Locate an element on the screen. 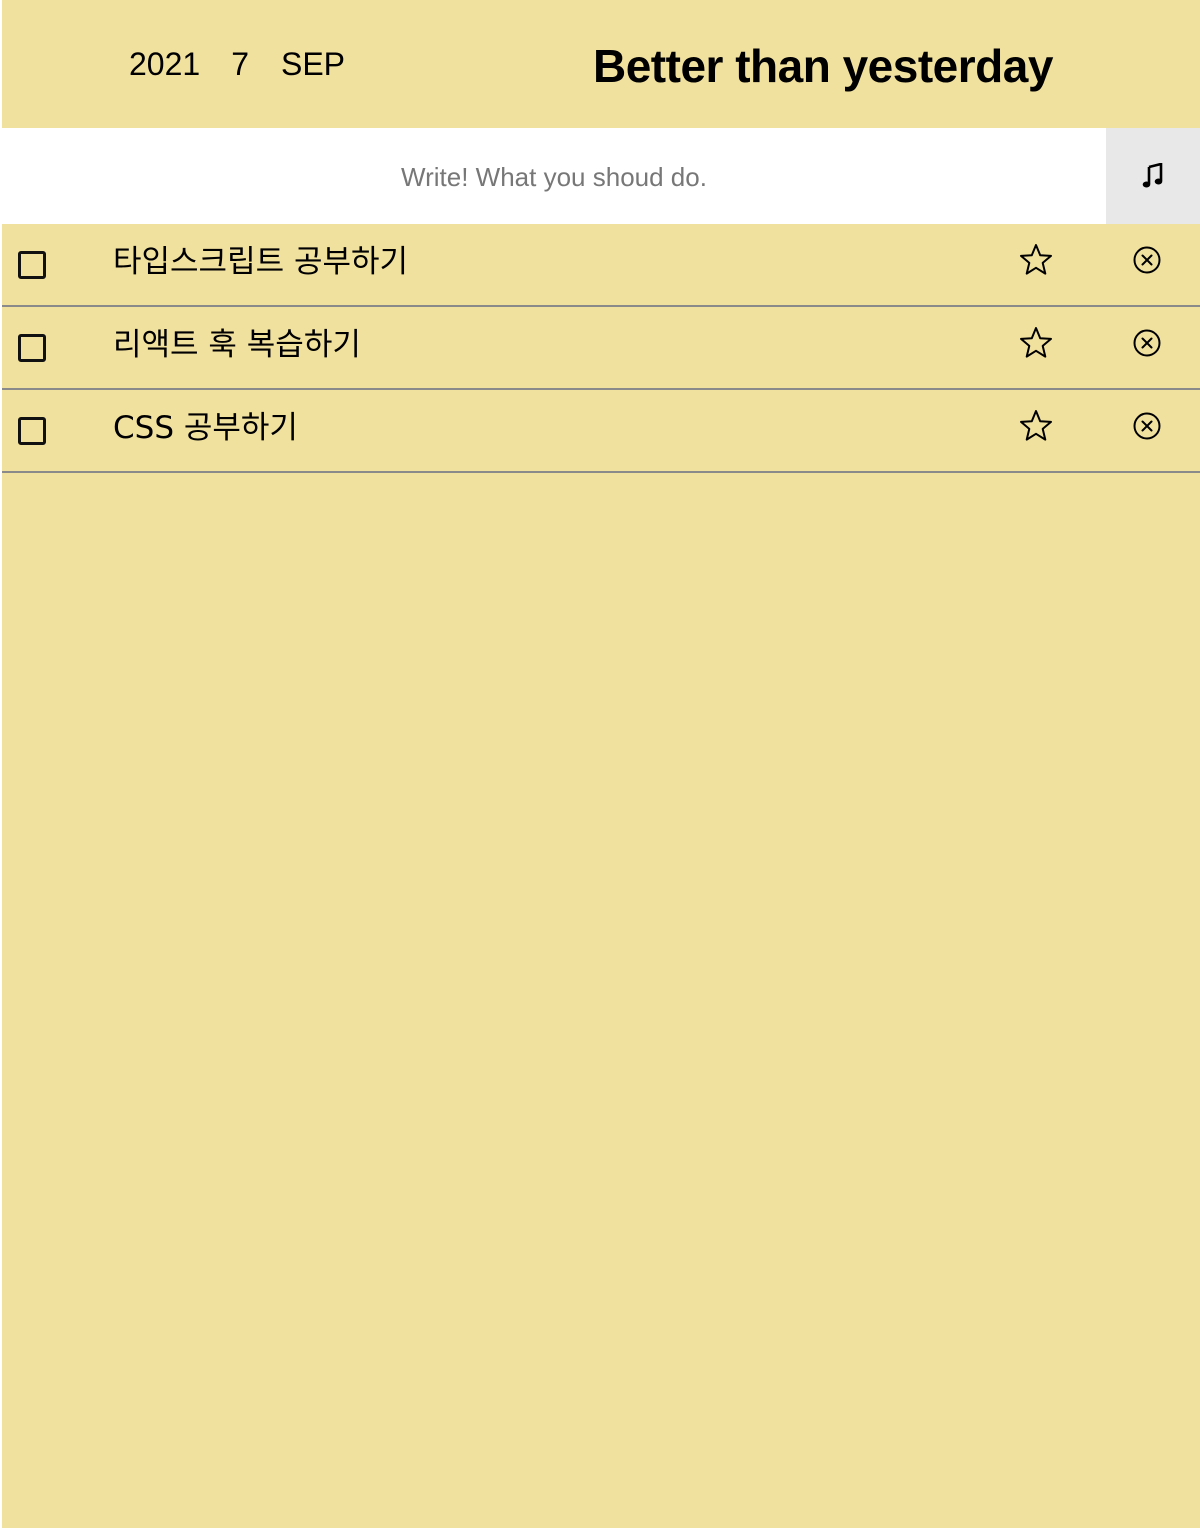 The height and width of the screenshot is (1528, 1200). todo-item: 타입스크립트 공부하기 is located at coordinates (601, 265).